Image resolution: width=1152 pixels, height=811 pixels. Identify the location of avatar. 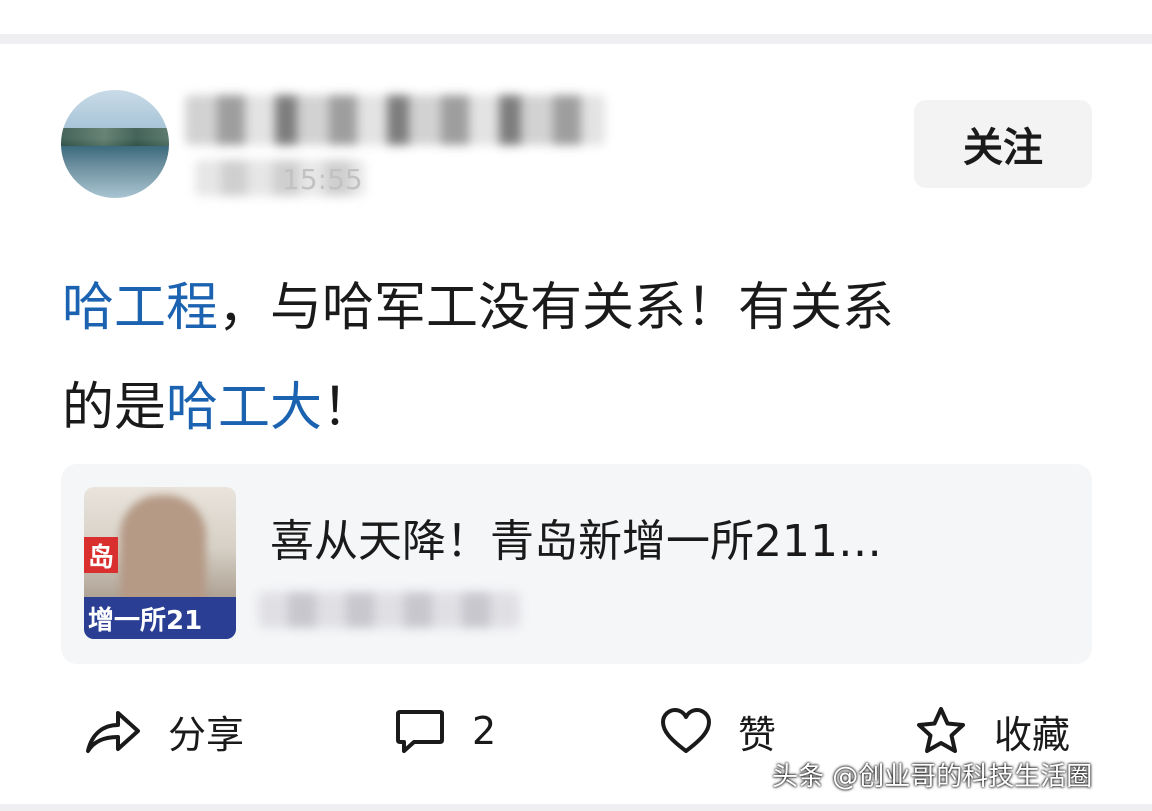
(115, 144).